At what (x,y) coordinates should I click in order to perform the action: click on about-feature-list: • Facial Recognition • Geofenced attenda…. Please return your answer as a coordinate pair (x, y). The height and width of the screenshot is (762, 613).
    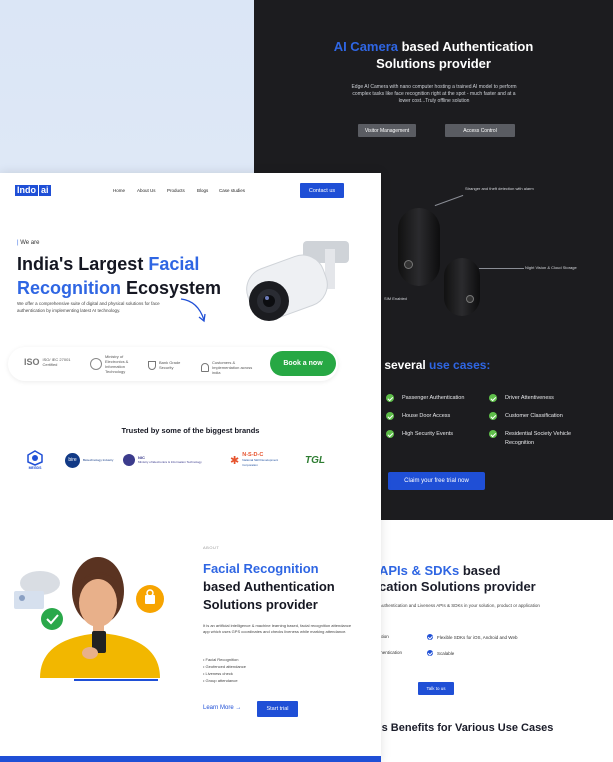
    Looking at the image, I should click on (224, 670).